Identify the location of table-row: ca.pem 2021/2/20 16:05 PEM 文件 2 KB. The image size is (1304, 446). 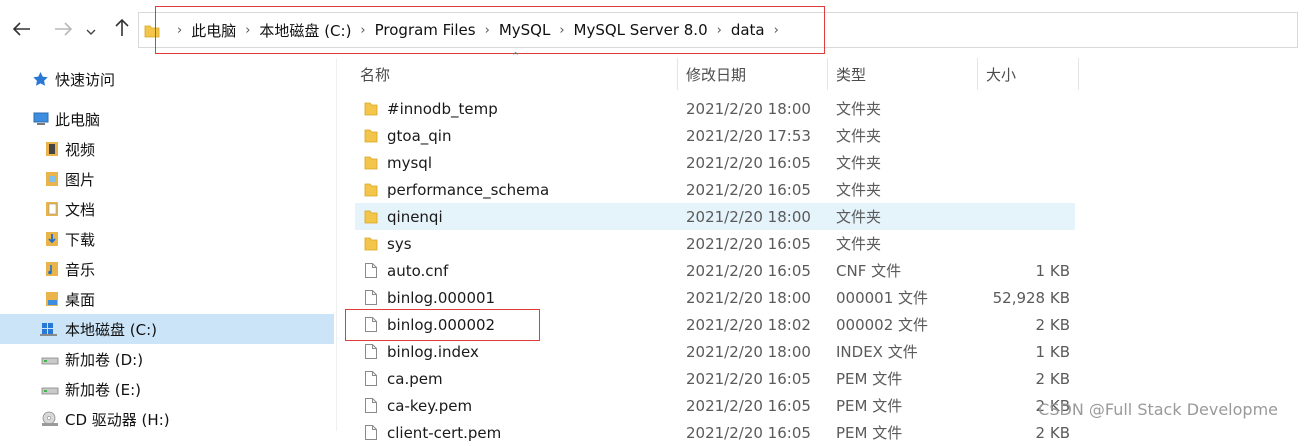
(715, 378).